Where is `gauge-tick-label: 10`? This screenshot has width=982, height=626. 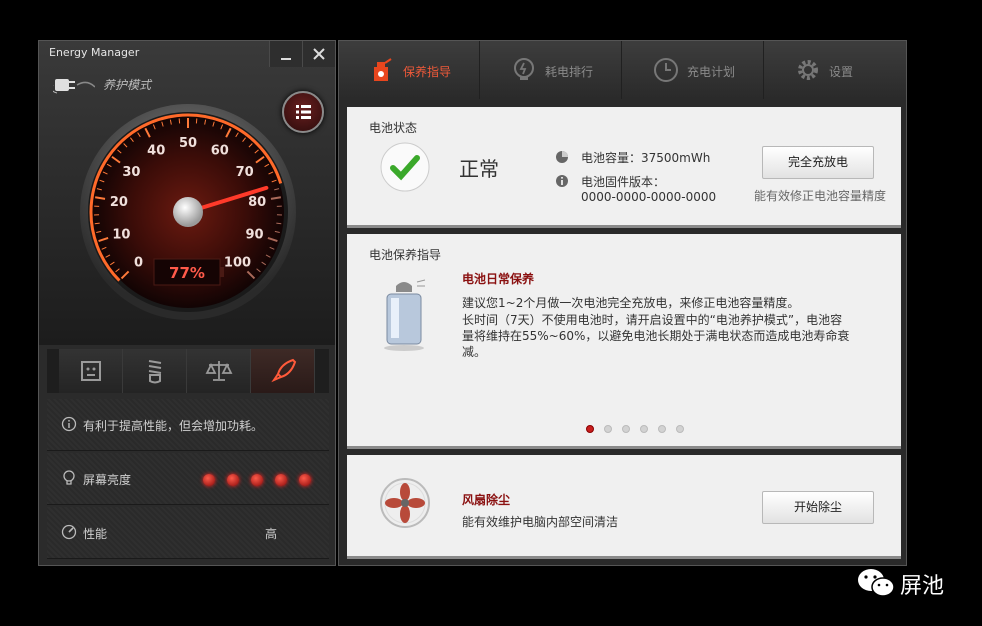 gauge-tick-label: 10 is located at coordinates (121, 235).